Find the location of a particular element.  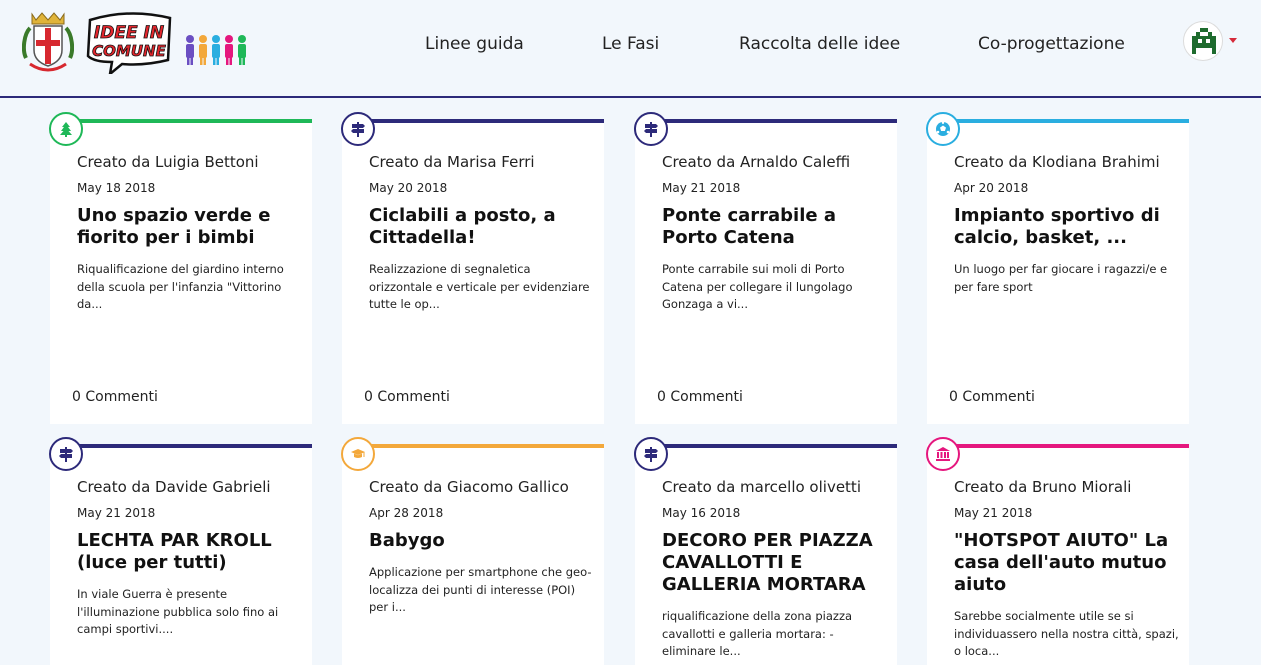

tree-icon is located at coordinates (66, 129).